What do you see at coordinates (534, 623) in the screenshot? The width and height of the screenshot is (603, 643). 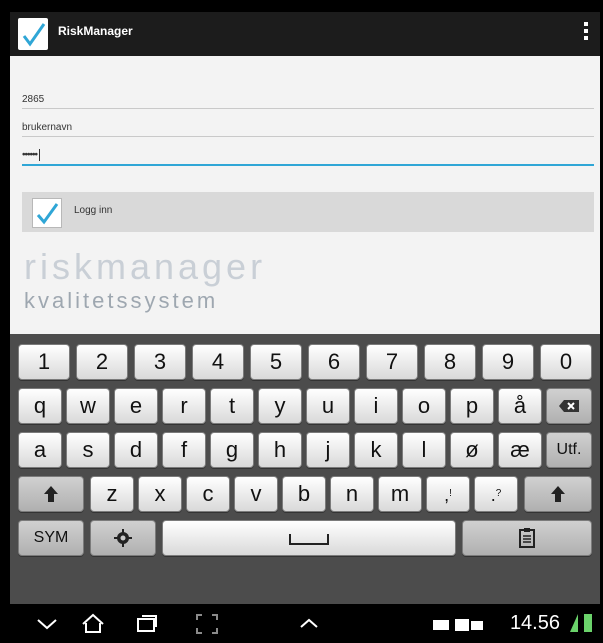 I see `clock: 14.56` at bounding box center [534, 623].